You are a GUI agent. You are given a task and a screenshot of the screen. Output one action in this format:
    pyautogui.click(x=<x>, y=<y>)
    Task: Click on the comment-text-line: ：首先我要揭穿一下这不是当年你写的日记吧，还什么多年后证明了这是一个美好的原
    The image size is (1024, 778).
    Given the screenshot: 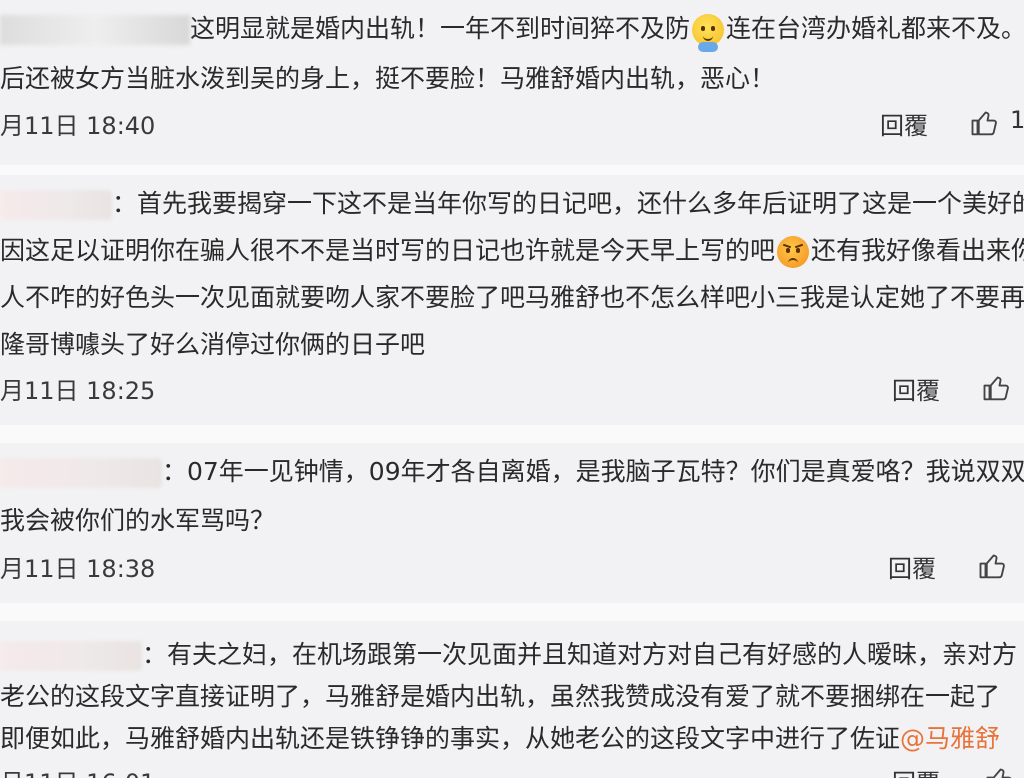 What is the action you would take?
    pyautogui.click(x=512, y=204)
    